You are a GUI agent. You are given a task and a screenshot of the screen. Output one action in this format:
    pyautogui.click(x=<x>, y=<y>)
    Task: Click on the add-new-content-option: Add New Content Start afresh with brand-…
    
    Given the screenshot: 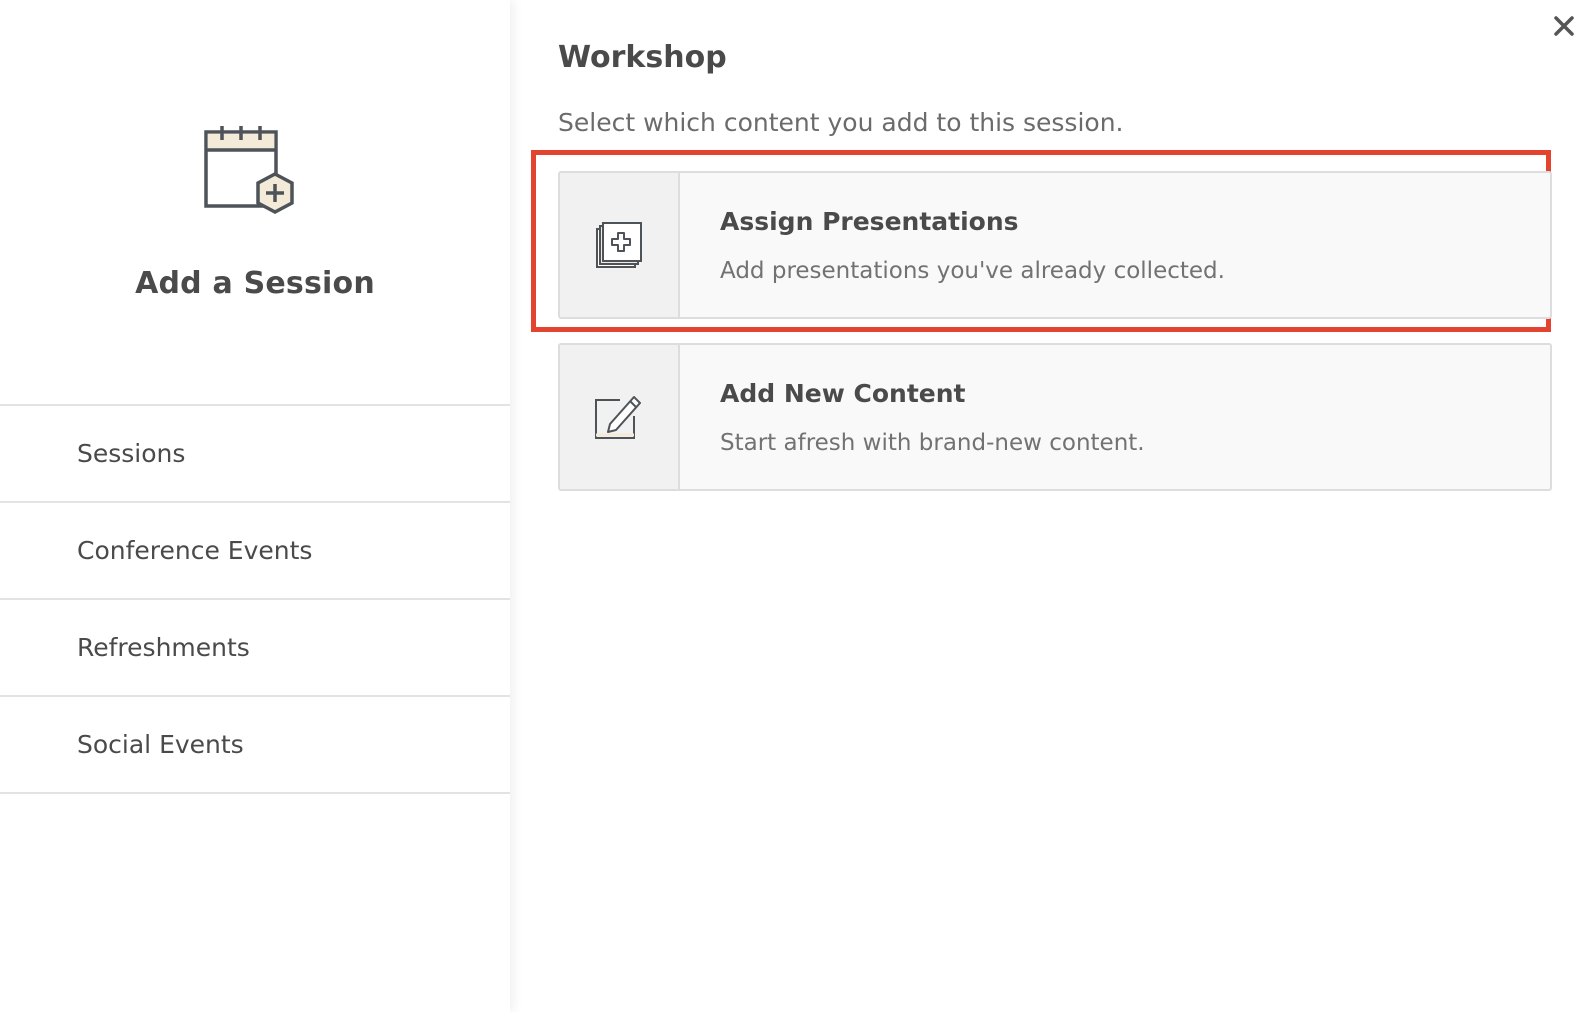 What is the action you would take?
    pyautogui.click(x=1055, y=417)
    